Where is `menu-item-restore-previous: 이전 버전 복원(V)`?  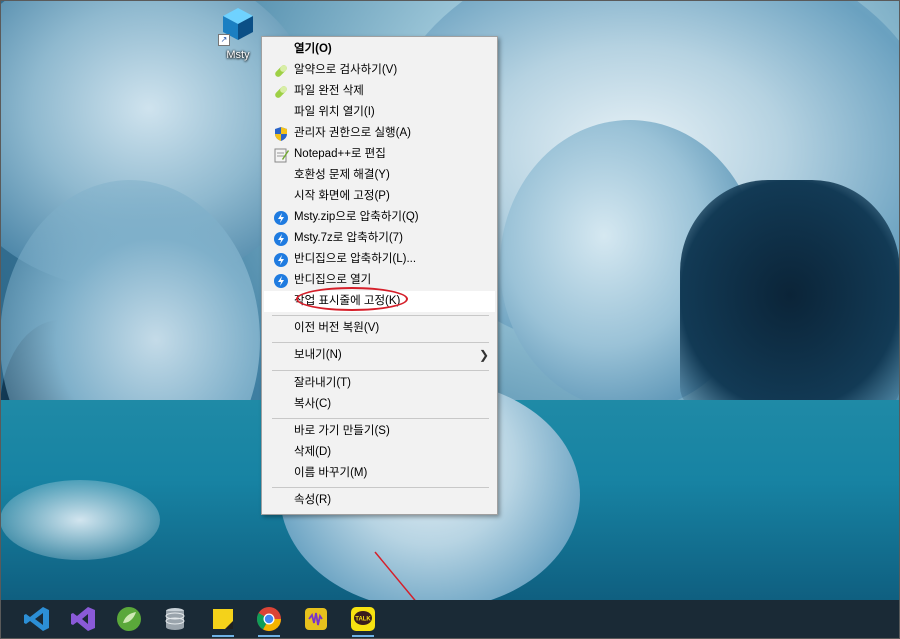 menu-item-restore-previous: 이전 버전 복원(V) is located at coordinates (379, 328).